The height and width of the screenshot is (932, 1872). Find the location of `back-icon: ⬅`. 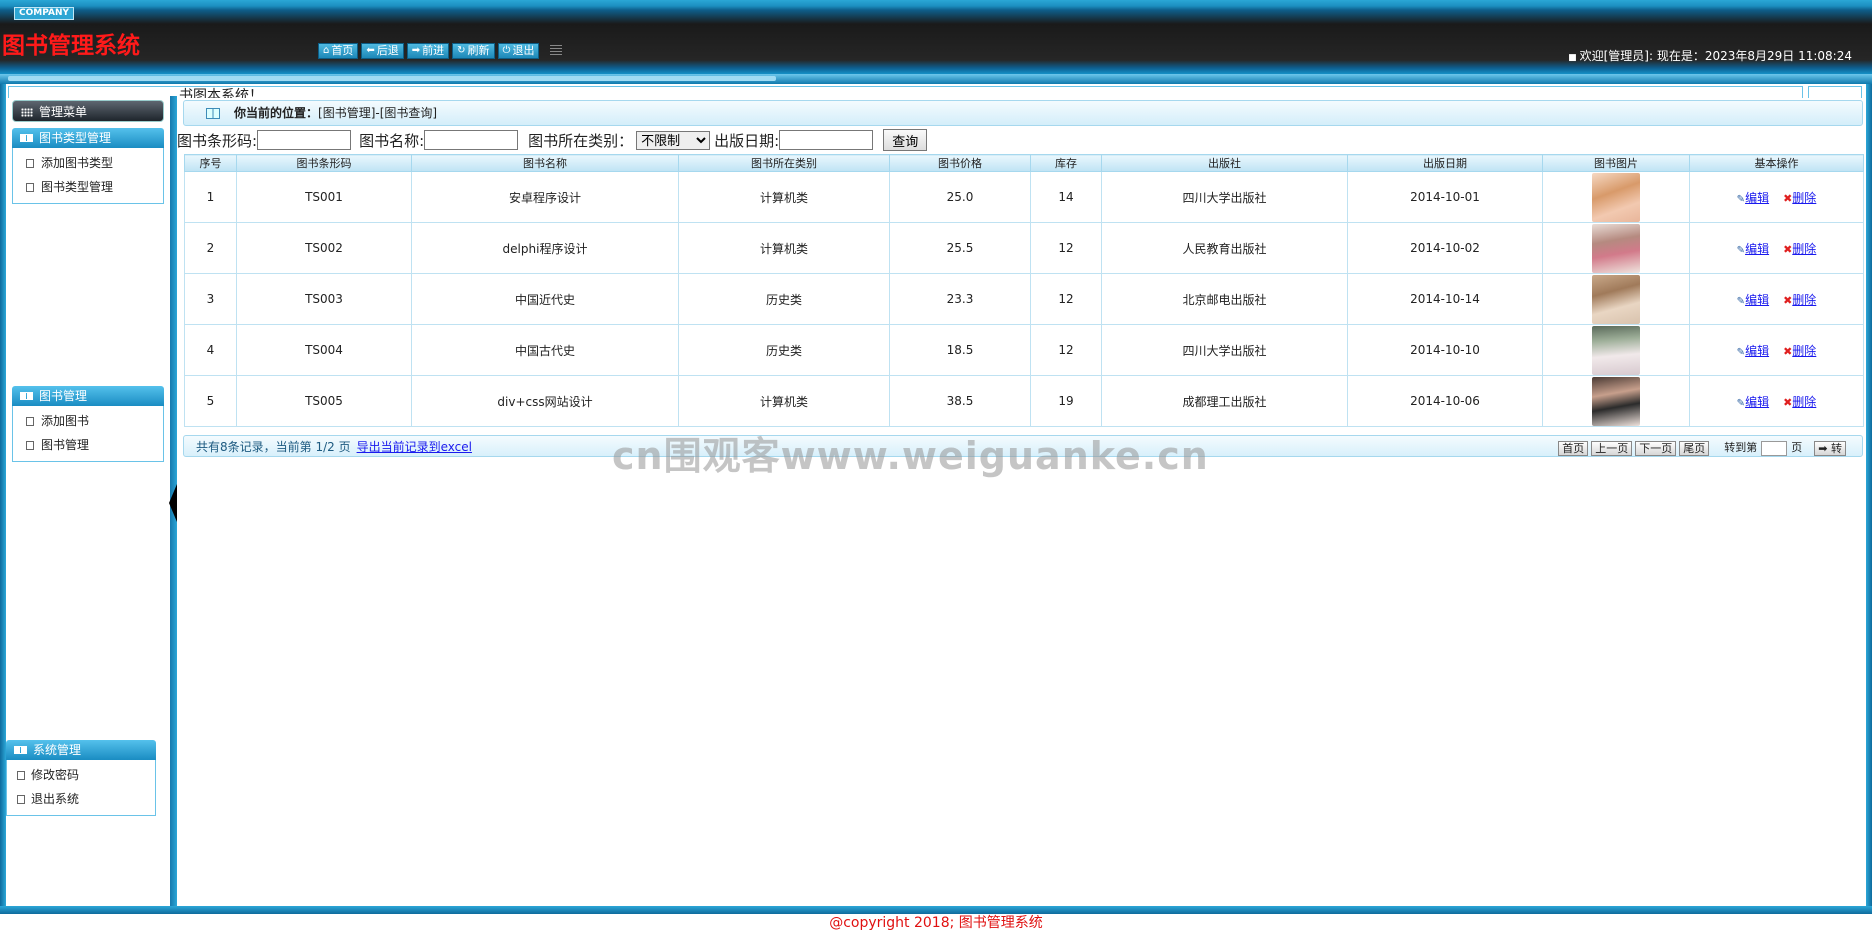

back-icon: ⬅ is located at coordinates (370, 50).